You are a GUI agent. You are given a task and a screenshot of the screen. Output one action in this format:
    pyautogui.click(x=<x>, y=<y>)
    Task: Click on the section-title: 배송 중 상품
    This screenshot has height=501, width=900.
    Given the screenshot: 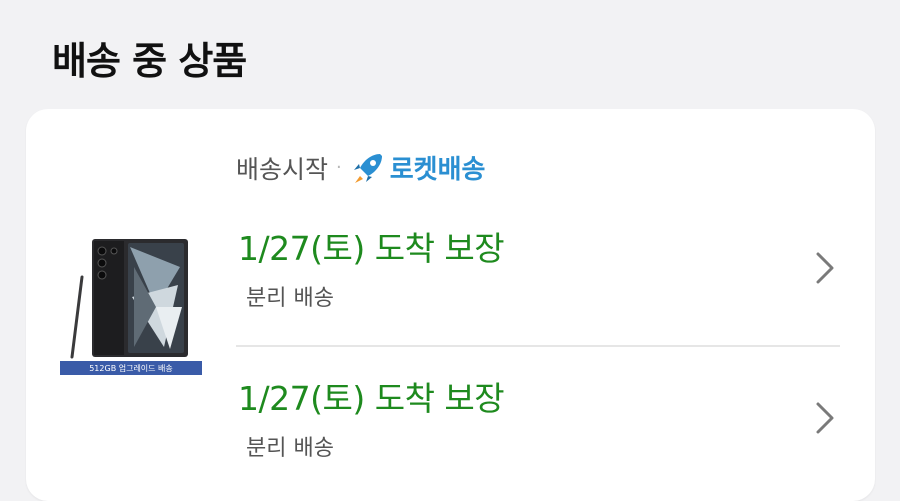 What is the action you would take?
    pyautogui.click(x=149, y=61)
    